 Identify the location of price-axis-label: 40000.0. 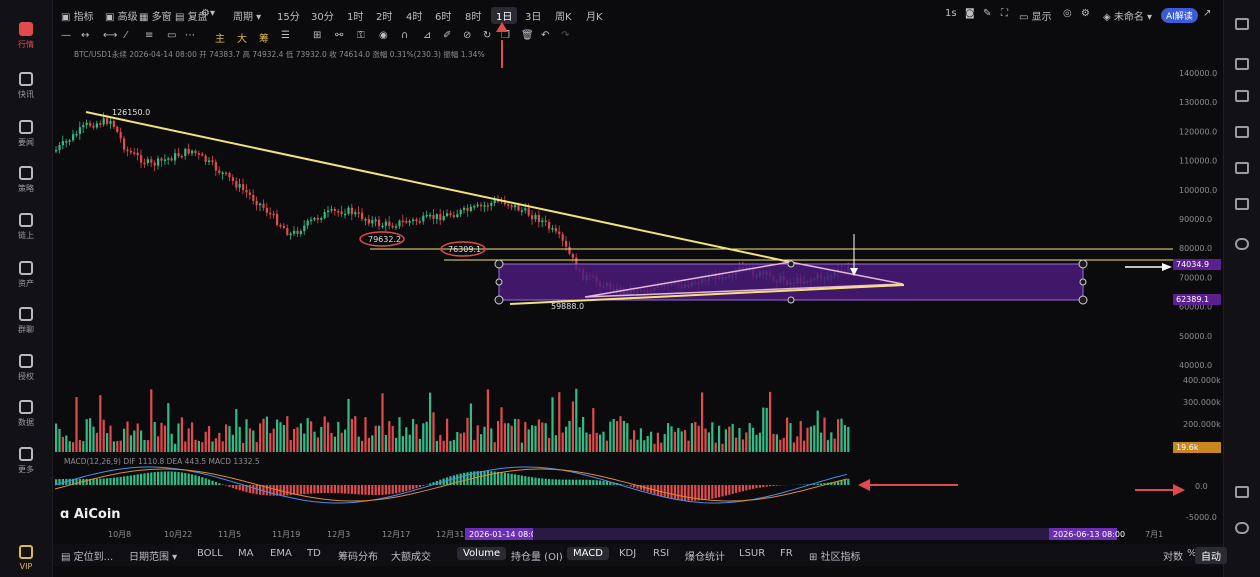
(1195, 365).